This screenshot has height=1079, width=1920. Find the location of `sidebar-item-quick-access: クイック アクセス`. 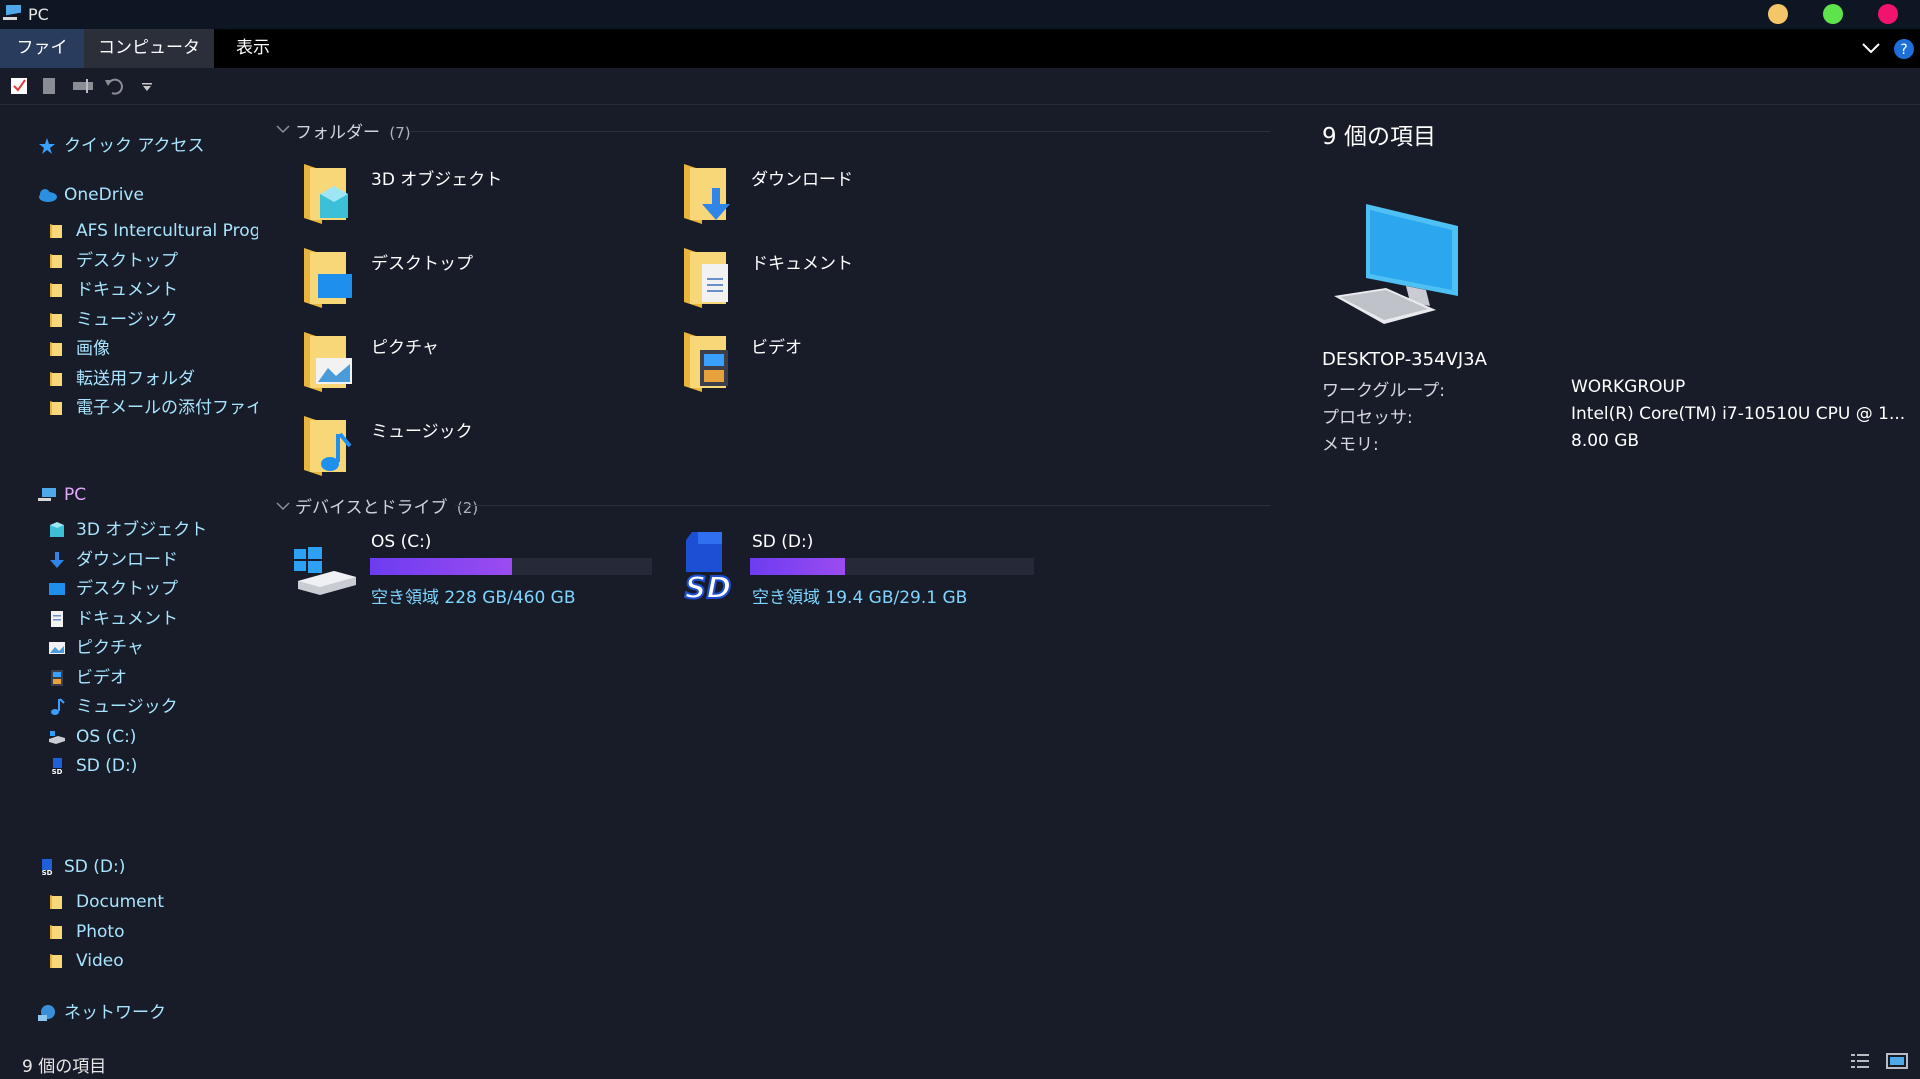

sidebar-item-quick-access: クイック アクセス is located at coordinates (146, 146).